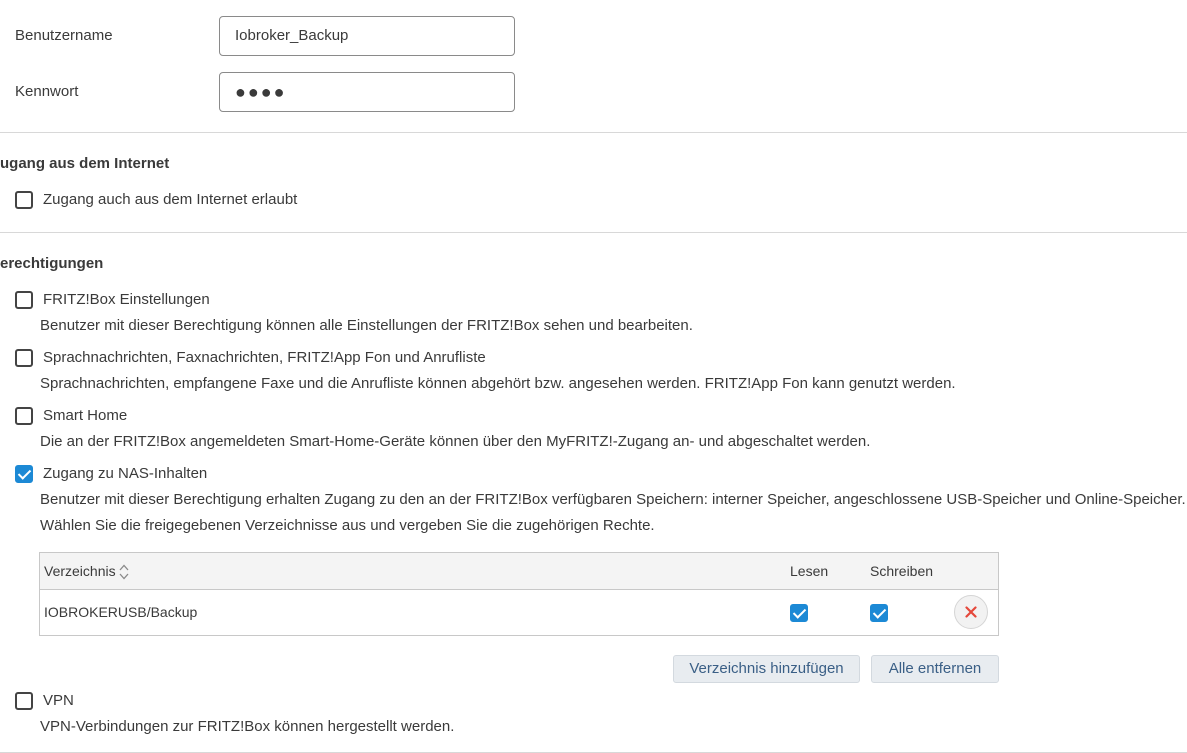 The width and height of the screenshot is (1187, 753). I want to click on write-permission-checkbox, so click(879, 613).